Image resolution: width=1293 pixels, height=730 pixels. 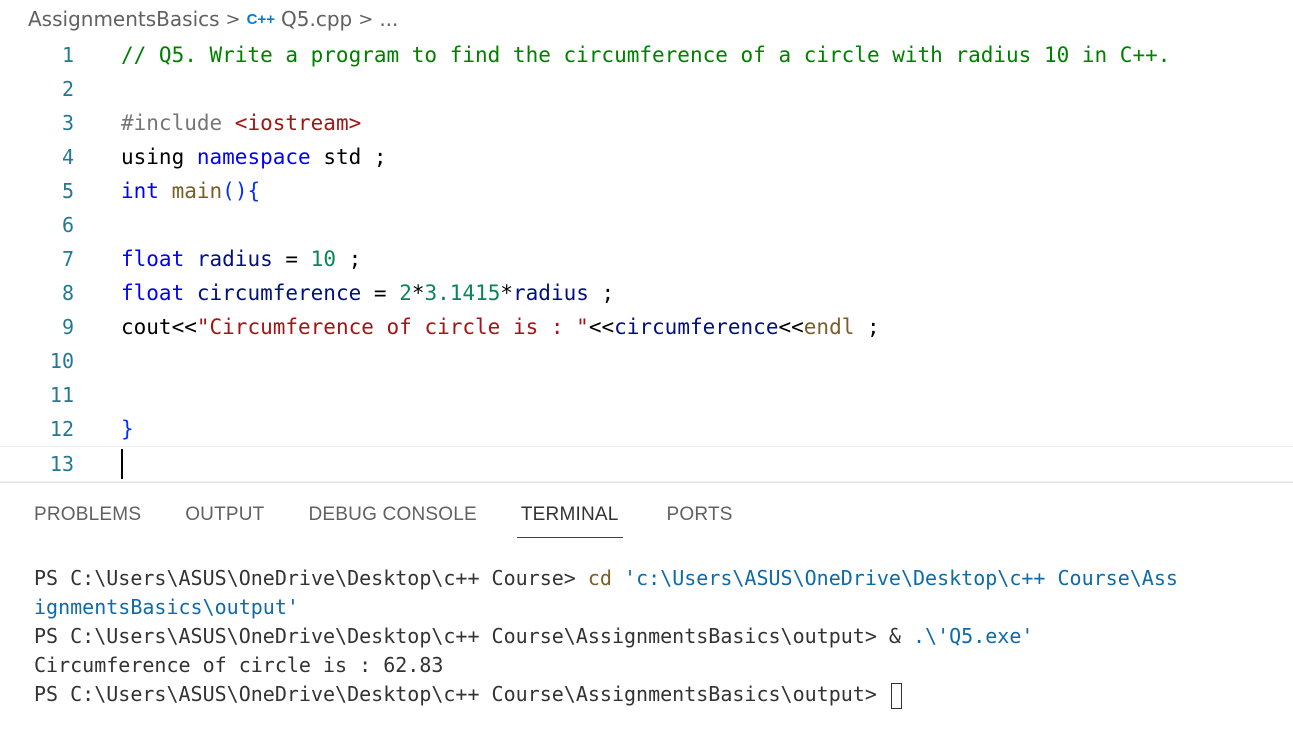 I want to click on code-identifier: cout, so click(x=146, y=327).